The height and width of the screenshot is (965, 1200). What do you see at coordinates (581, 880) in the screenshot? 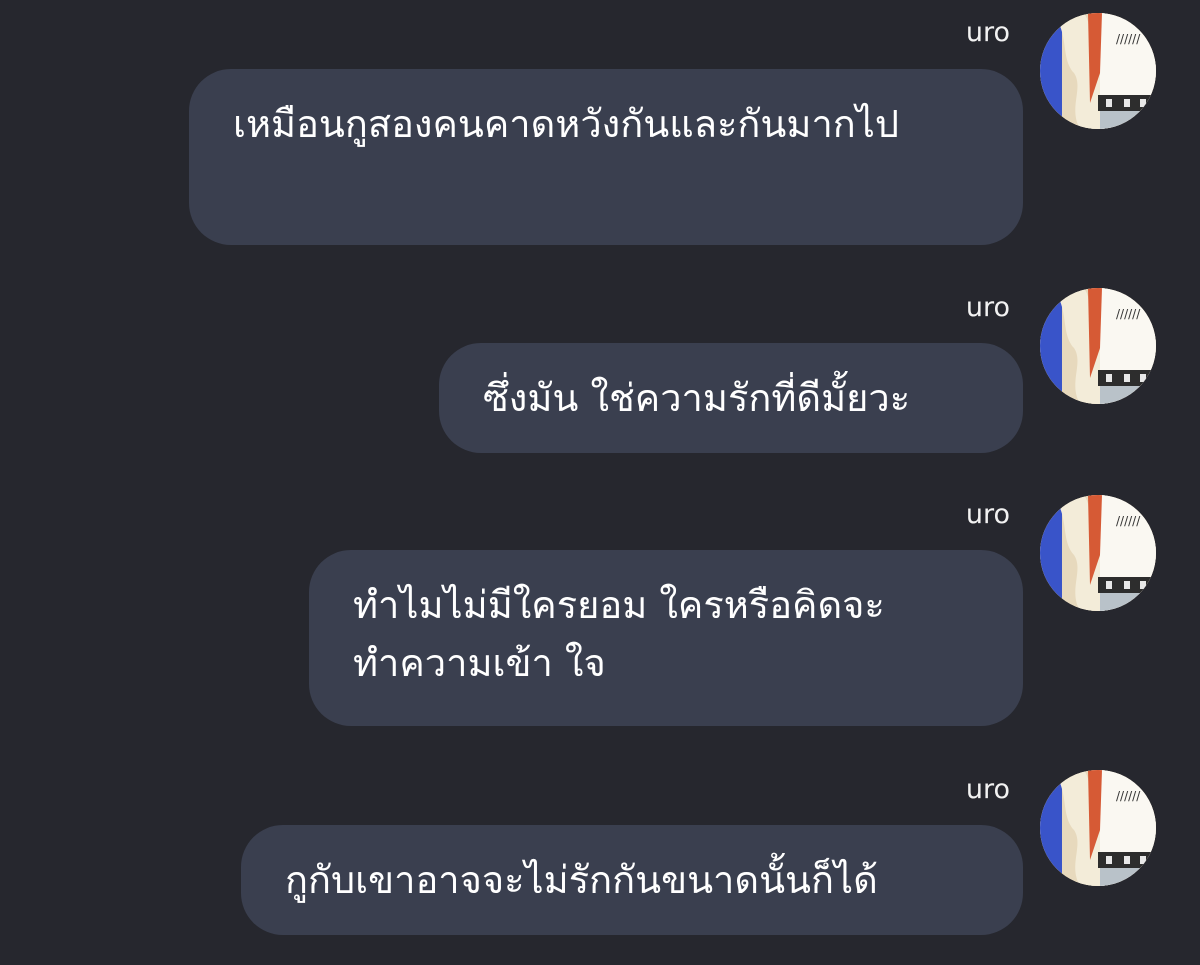
I see `message-text: กูกับเขาอาจจะไม่รักกันขนาดนั้นก็ได้` at bounding box center [581, 880].